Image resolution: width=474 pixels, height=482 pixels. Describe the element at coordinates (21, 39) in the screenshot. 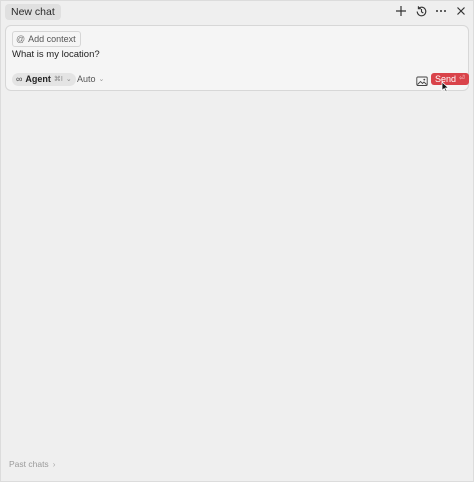

I see `at-icon: @` at that location.